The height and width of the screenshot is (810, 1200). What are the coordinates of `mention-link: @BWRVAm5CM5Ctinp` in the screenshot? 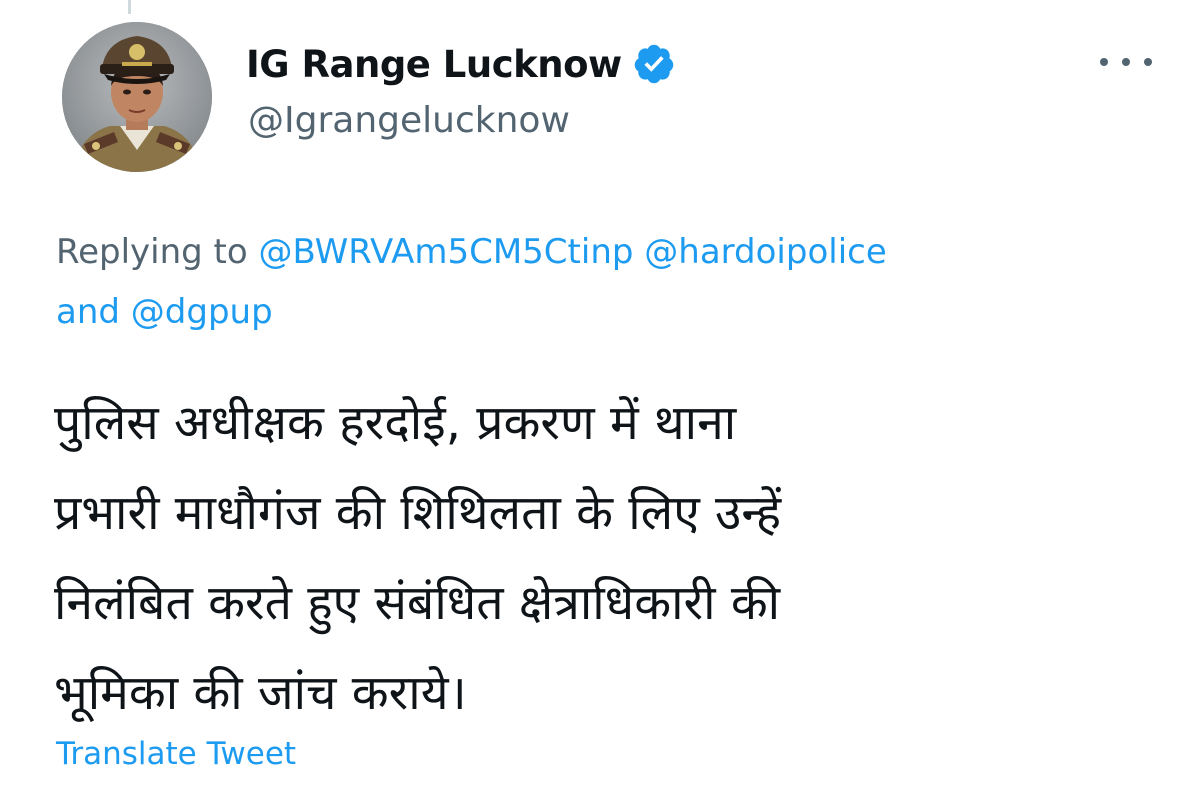 It's located at (446, 252).